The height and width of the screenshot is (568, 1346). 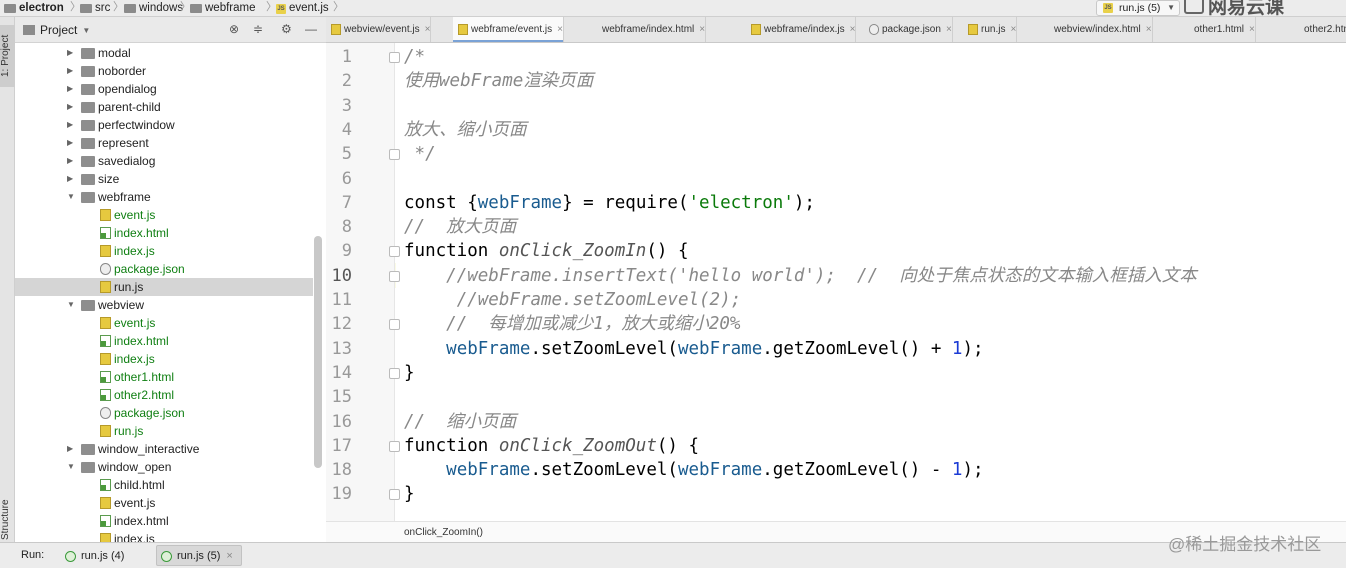 What do you see at coordinates (164, 71) in the screenshot?
I see `tree-folder: ▶ noborder` at bounding box center [164, 71].